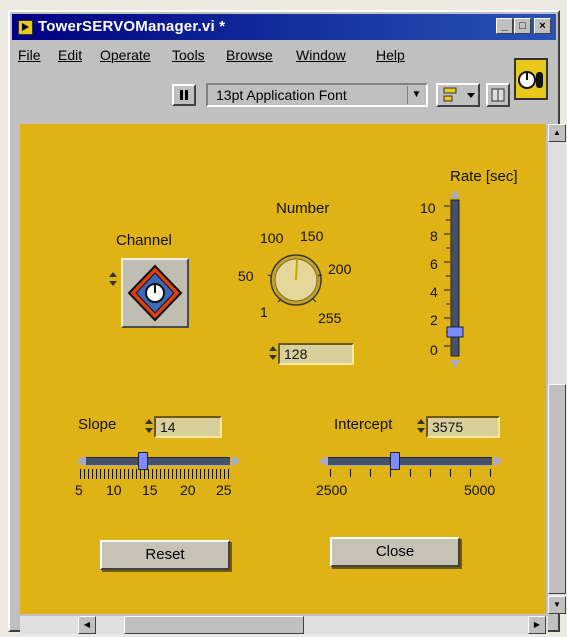  I want to click on slope-value: 14, so click(168, 427).